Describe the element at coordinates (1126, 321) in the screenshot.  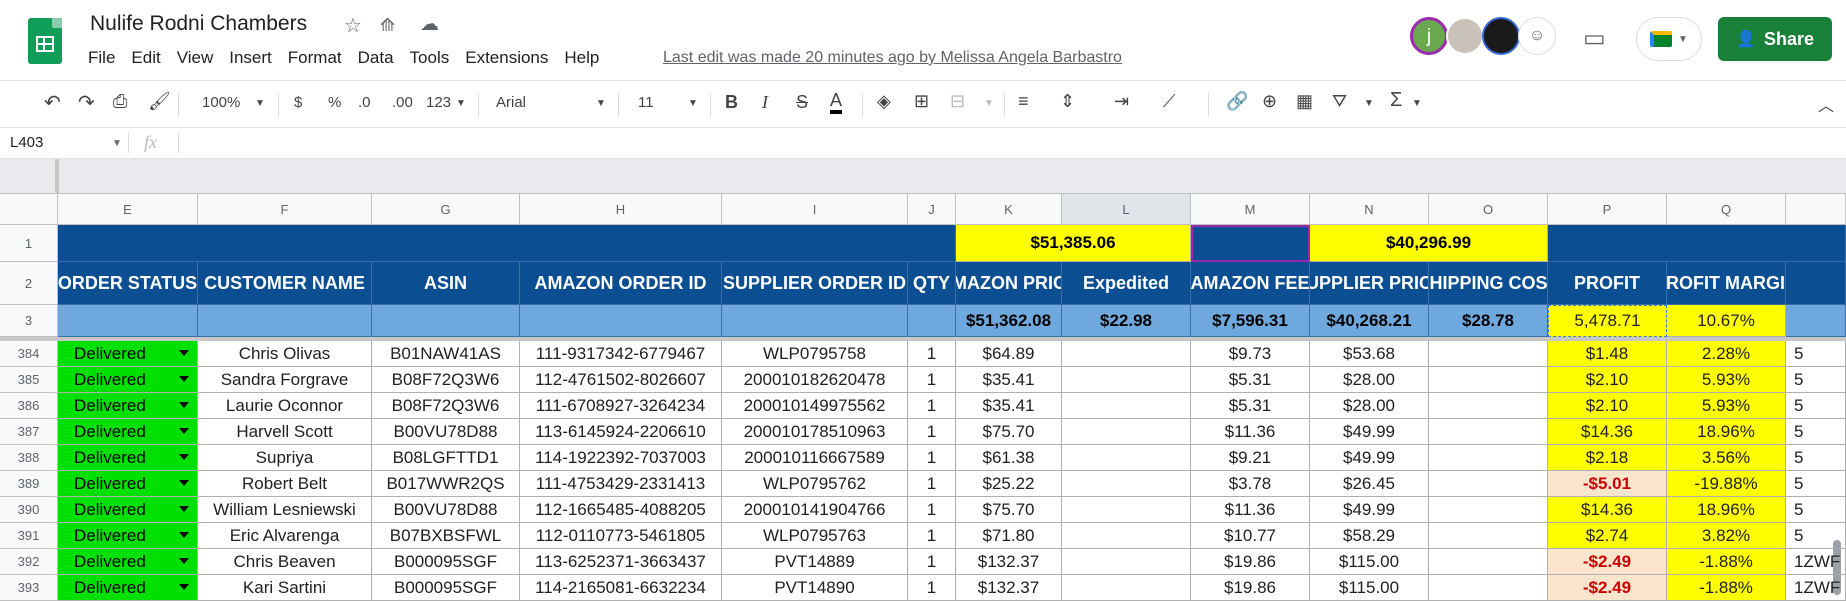
I see `totals-l: $22.98` at that location.